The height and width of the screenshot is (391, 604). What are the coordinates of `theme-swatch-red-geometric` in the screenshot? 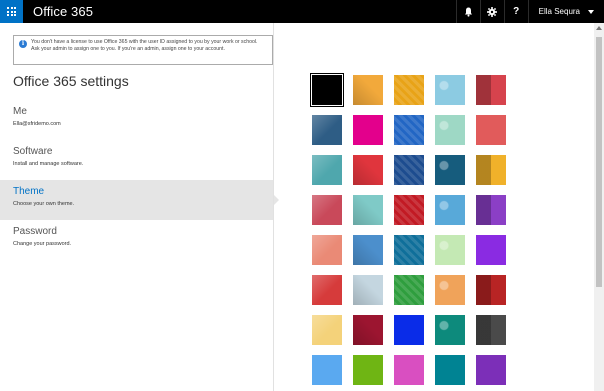 It's located at (368, 170).